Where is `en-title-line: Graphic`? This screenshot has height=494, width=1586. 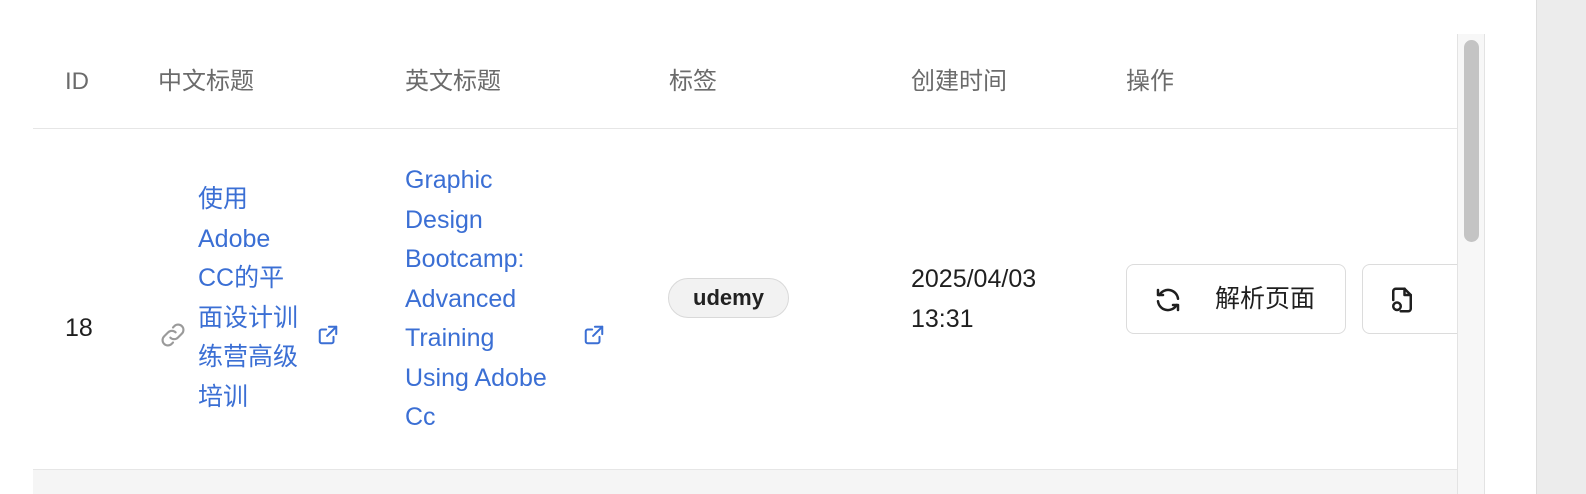 en-title-line: Graphic is located at coordinates (449, 180).